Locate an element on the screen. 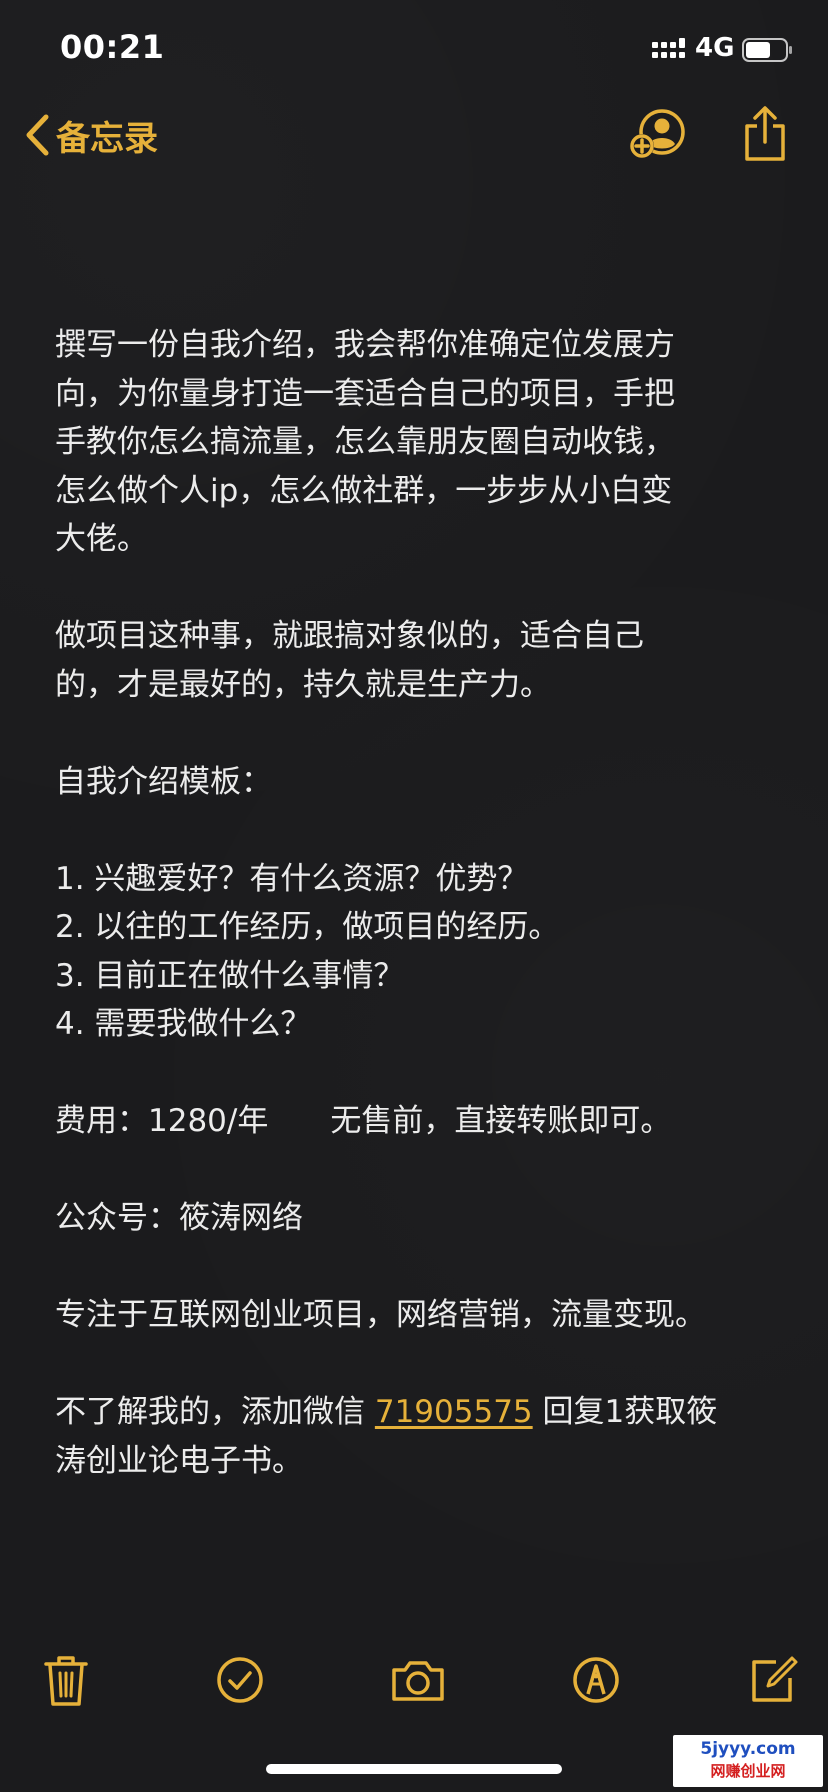 This screenshot has height=1792, width=828. back-label: 备忘录 is located at coordinates (107, 138).